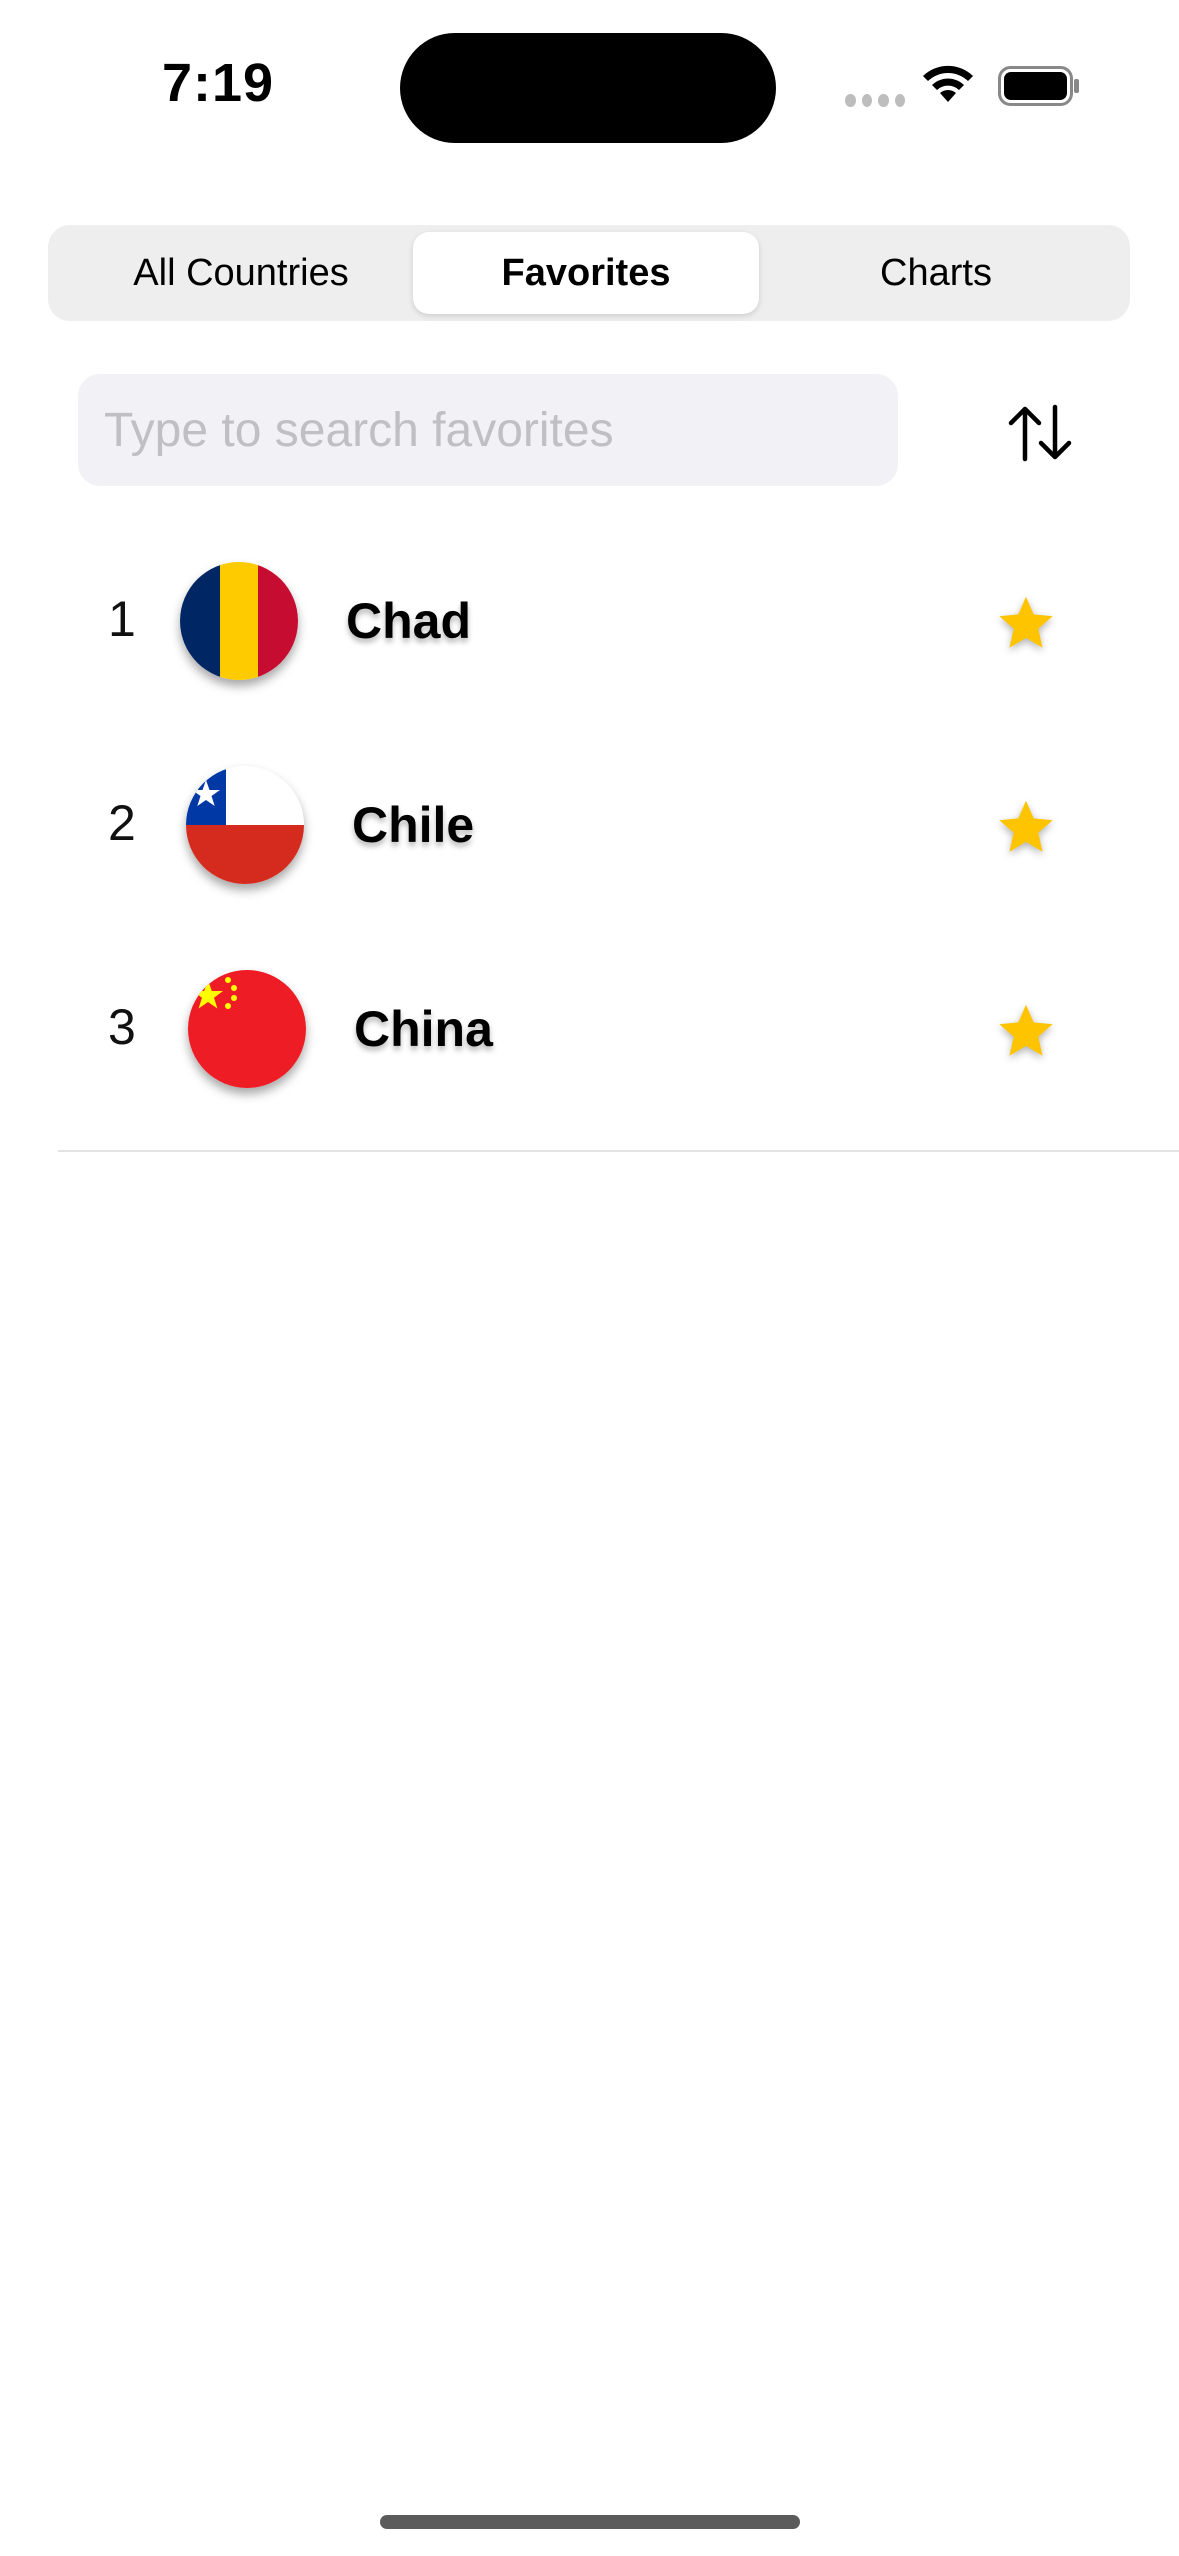  Describe the element at coordinates (122, 823) in the screenshot. I see `row-rank: 2` at that location.